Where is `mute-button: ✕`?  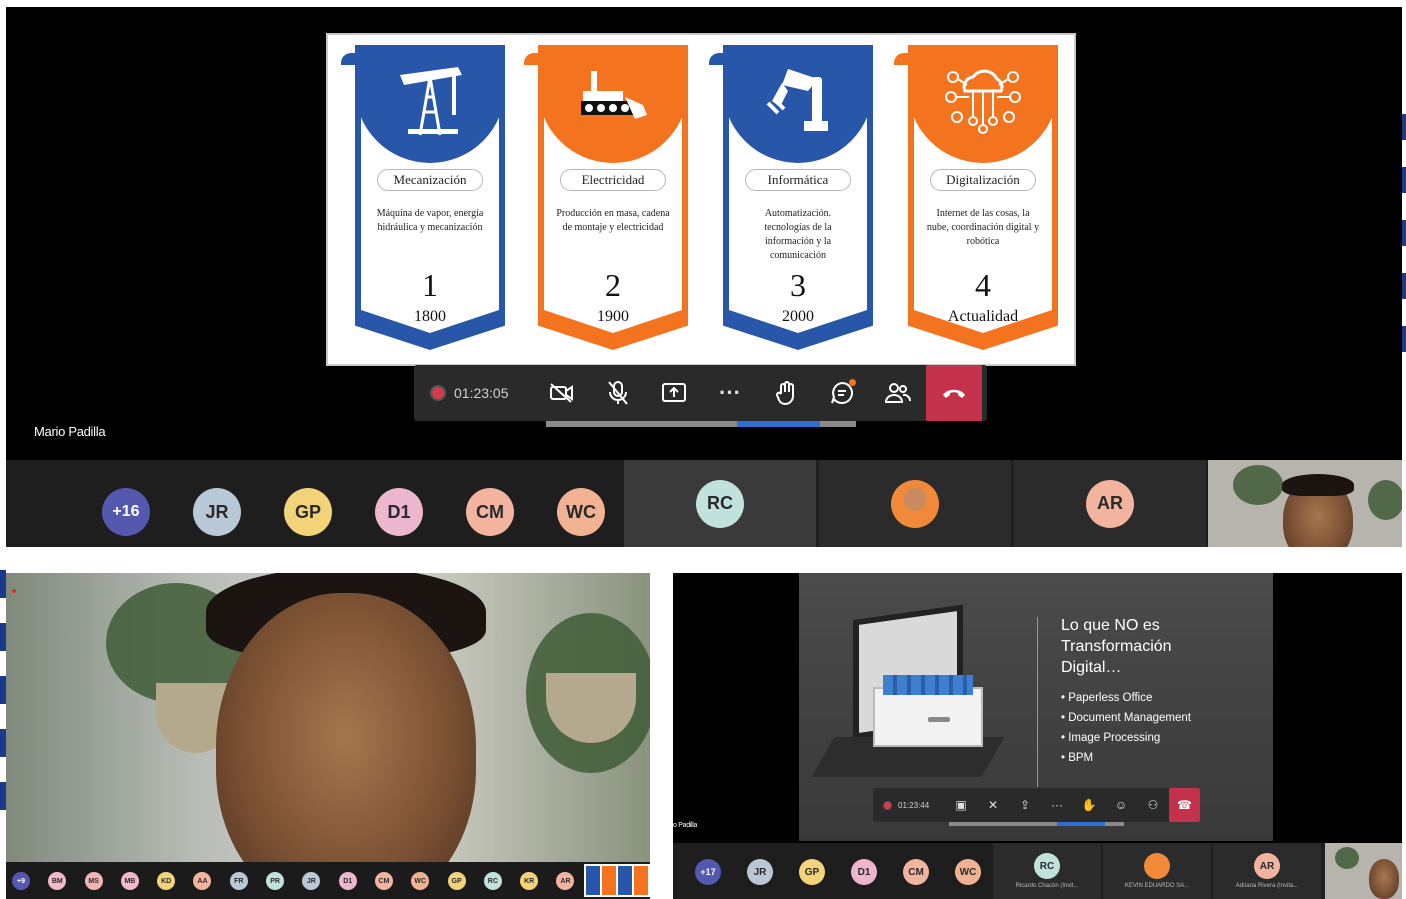
mute-button: ✕ is located at coordinates (993, 805).